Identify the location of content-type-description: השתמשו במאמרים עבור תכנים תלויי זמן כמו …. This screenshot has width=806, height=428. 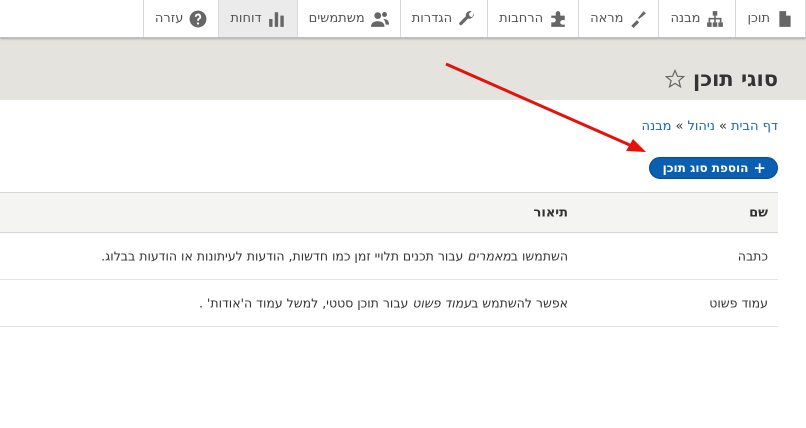
(334, 256).